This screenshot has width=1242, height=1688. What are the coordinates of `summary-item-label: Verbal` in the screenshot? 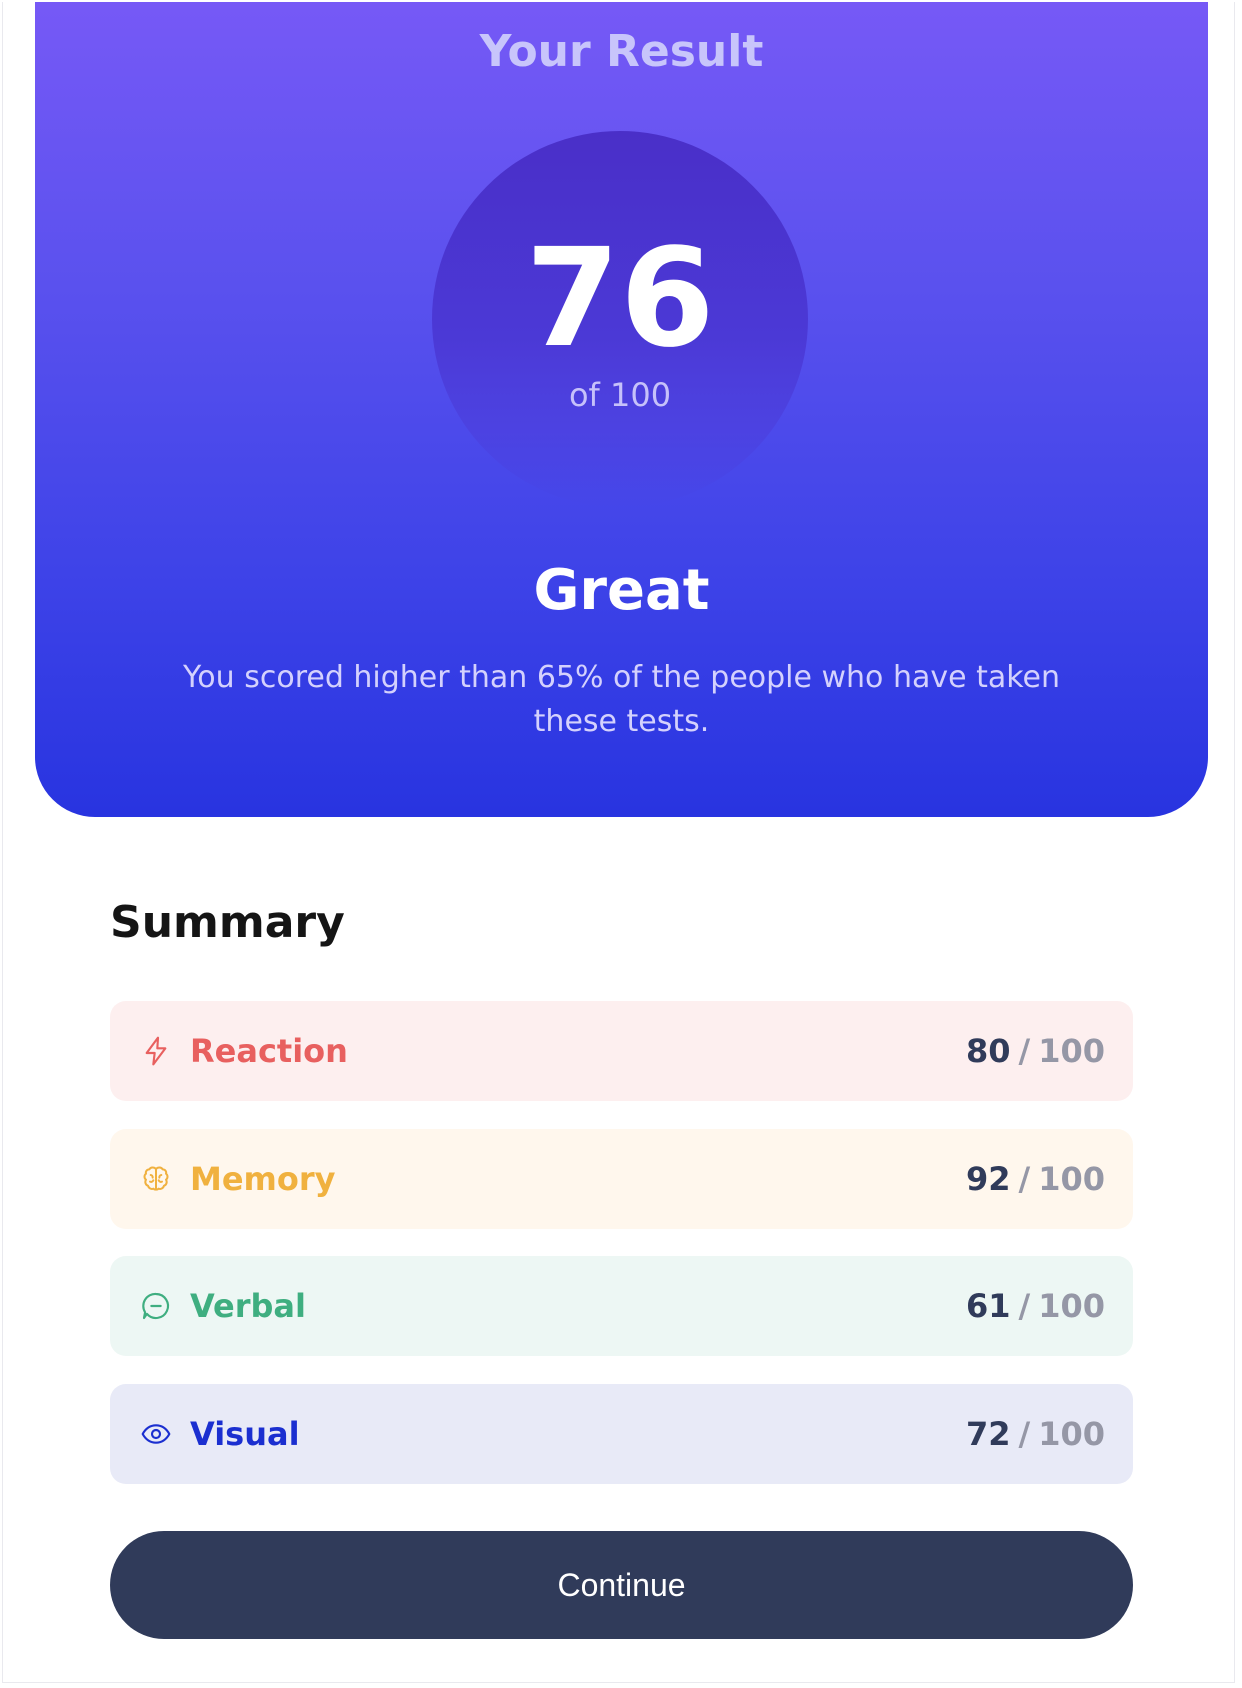 It's located at (248, 1306).